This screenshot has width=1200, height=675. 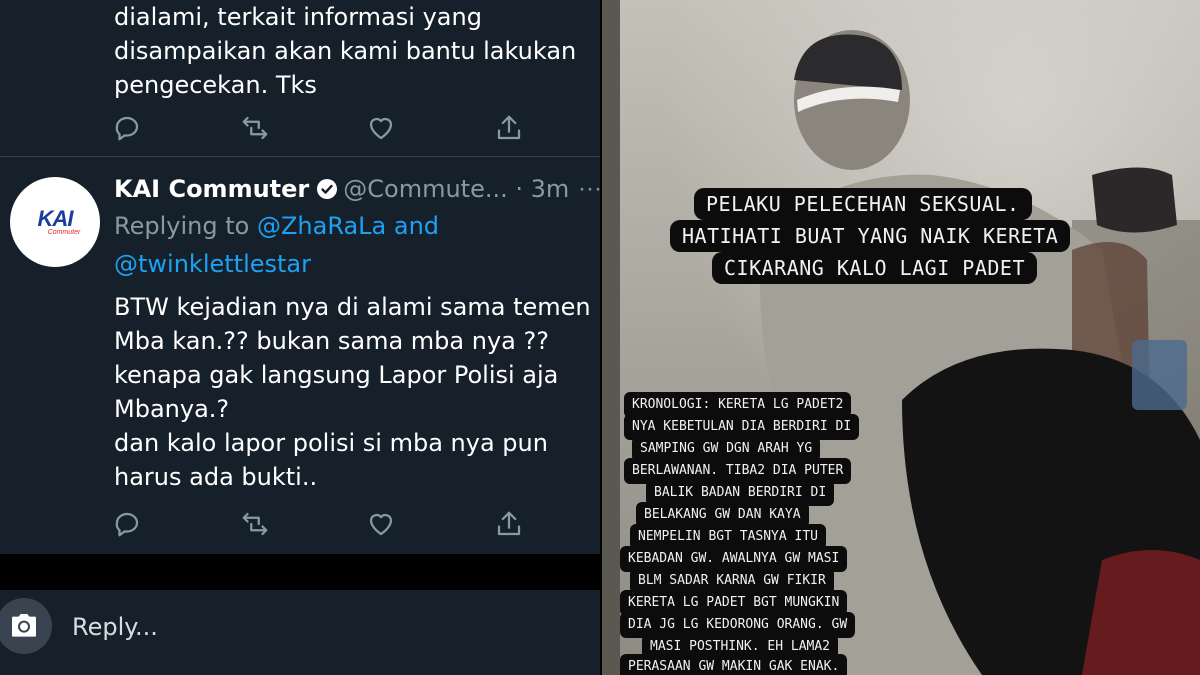 What do you see at coordinates (341, 189) in the screenshot?
I see `tweet-header: KAI Commuter @Commute... · 3m` at bounding box center [341, 189].